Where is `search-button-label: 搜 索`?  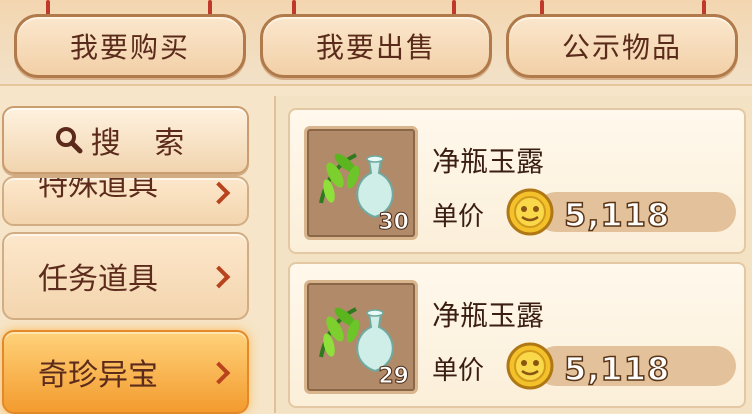 search-button-label: 搜 索 is located at coordinates (143, 143).